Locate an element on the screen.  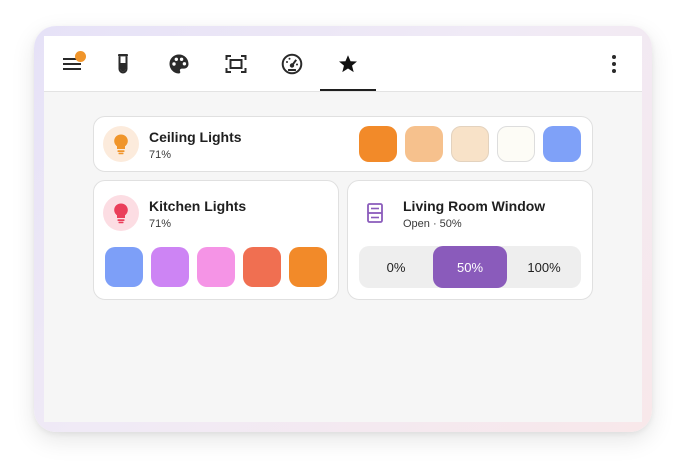
palette-icon is located at coordinates (179, 64).